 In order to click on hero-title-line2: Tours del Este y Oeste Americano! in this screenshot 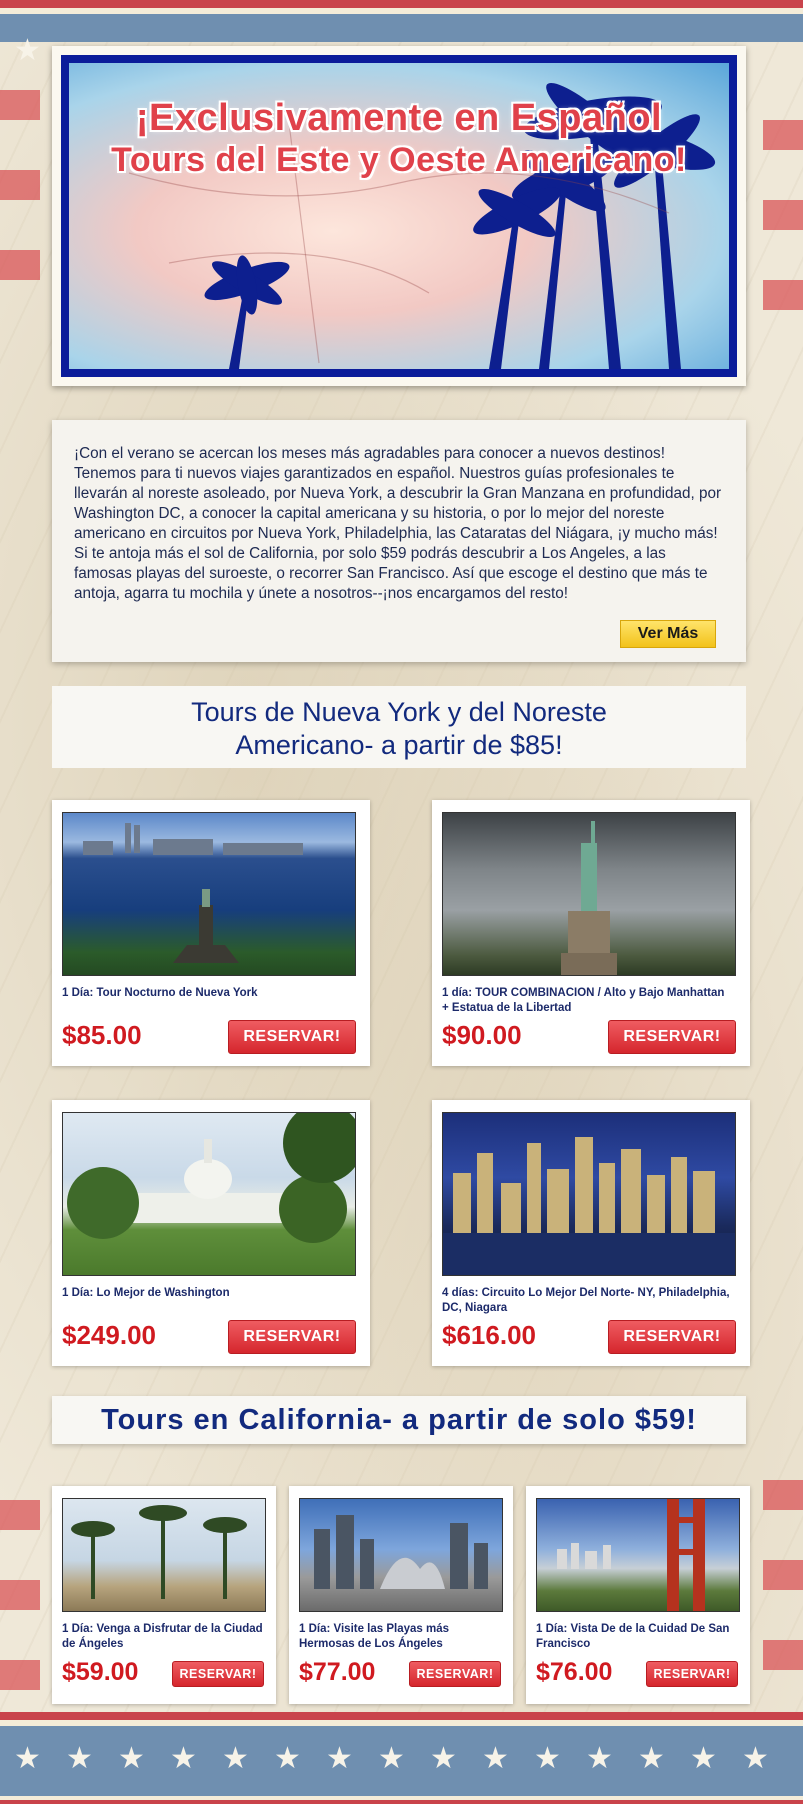, I will do `click(399, 160)`.